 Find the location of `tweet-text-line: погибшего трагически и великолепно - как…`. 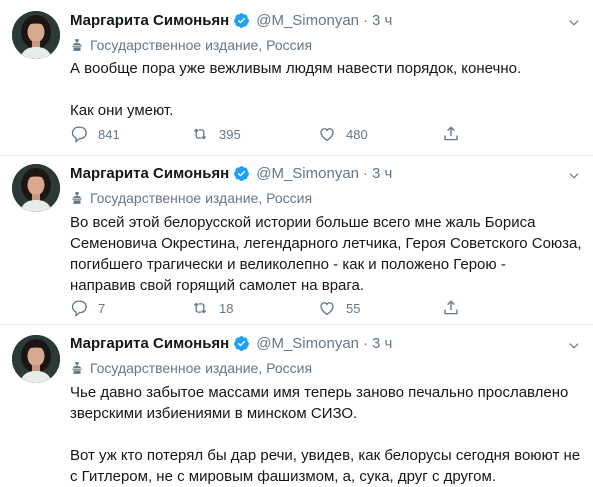

tweet-text-line: погибшего трагически и великолепно - как… is located at coordinates (288, 264).